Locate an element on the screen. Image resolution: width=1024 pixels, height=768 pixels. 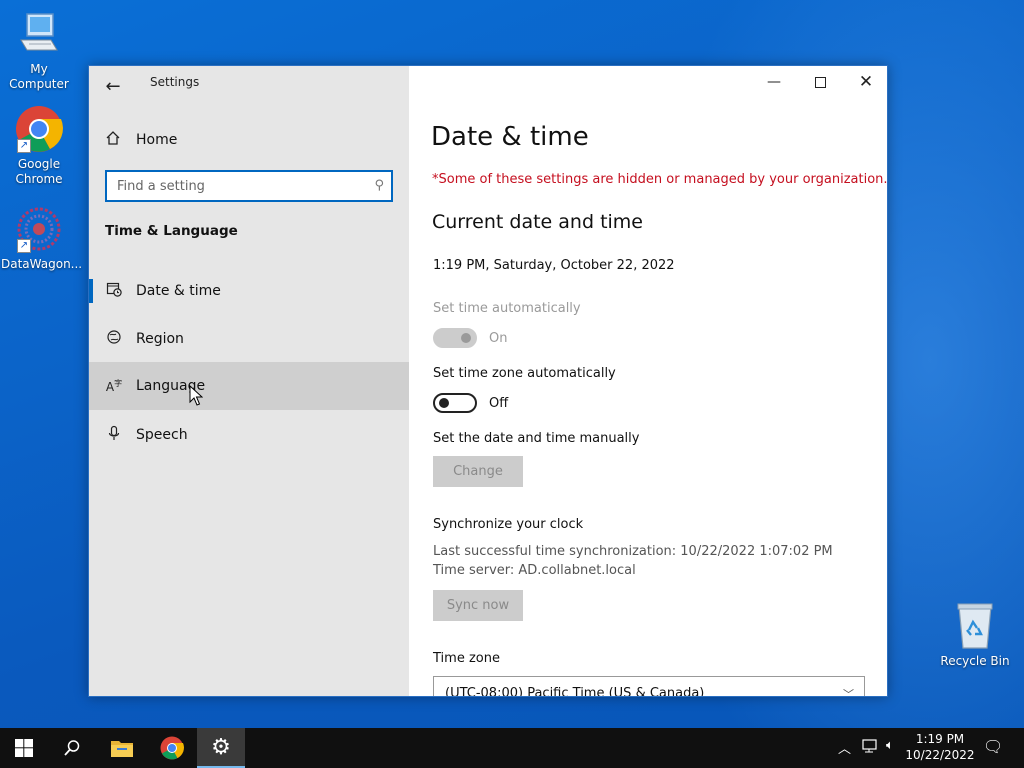
taskbar-chrome is located at coordinates (172, 748).